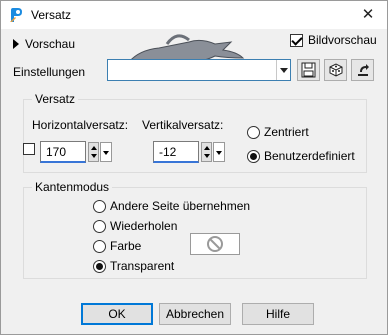 Image resolution: width=388 pixels, height=335 pixels. I want to click on randomize-button, so click(335, 70).